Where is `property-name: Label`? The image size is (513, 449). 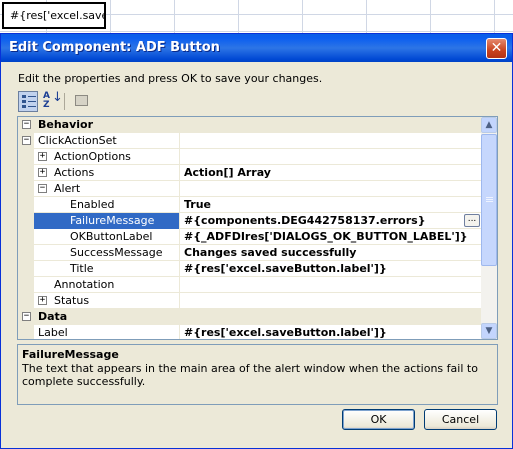 property-name: Label is located at coordinates (99, 332).